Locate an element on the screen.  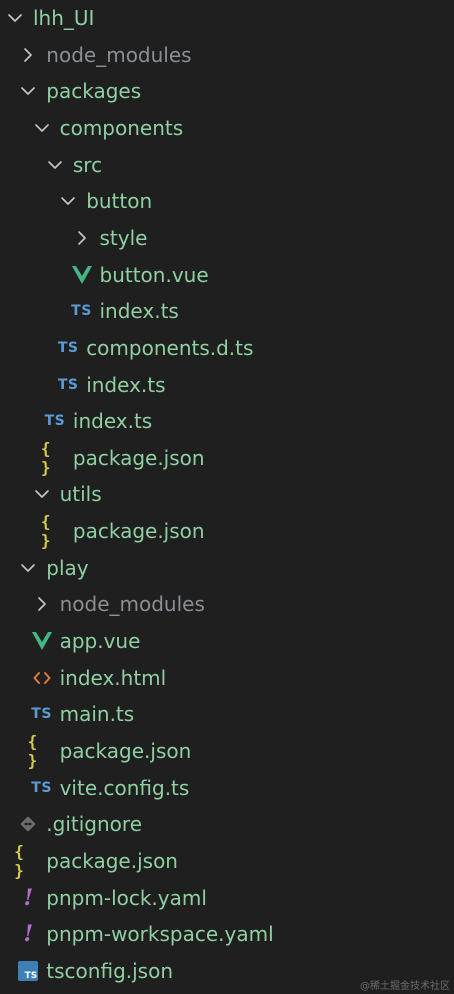
folder-item-style: style is located at coordinates (227, 238).